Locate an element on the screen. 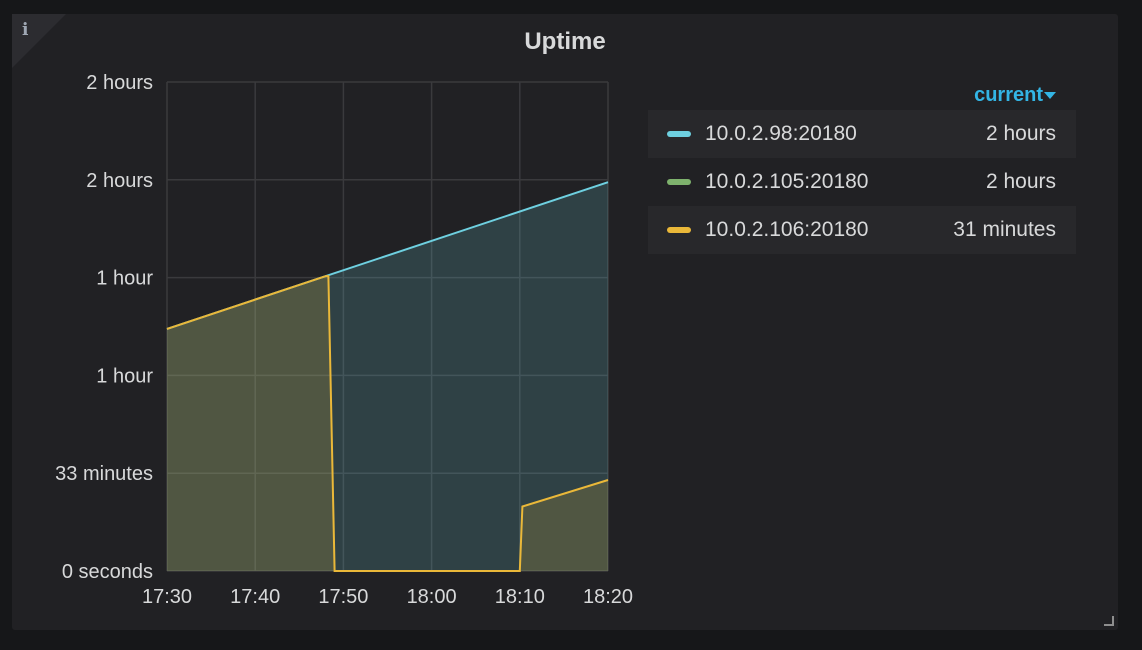  legend-sort-current: current is located at coordinates (862, 95).